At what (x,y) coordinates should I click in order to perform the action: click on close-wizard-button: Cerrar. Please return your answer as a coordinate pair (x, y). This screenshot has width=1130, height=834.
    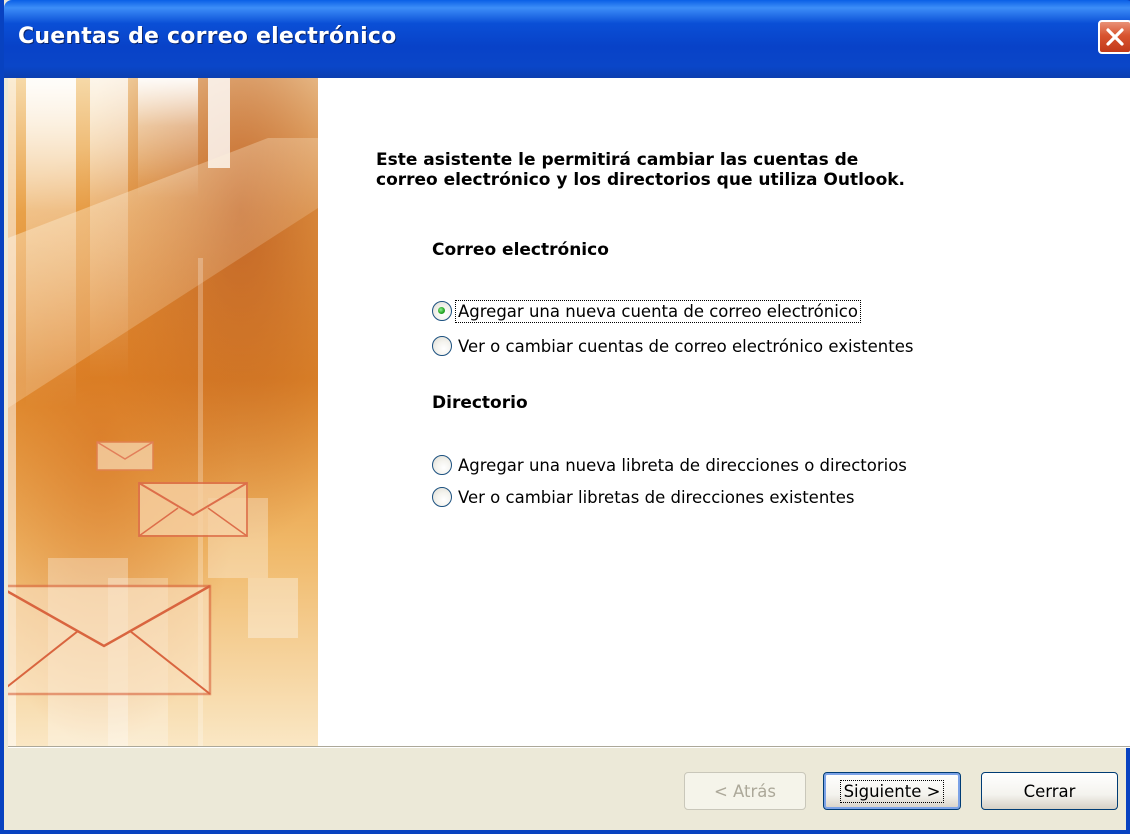
    Looking at the image, I should click on (1049, 791).